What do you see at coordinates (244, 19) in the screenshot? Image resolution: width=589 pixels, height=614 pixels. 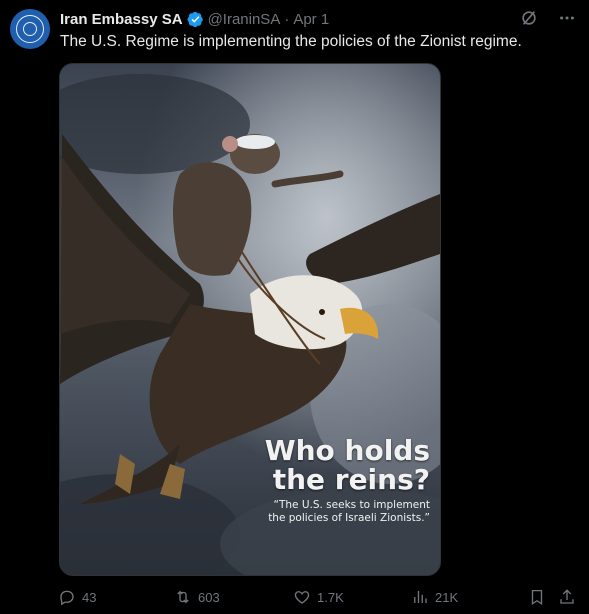 I see `author-handle: @IraninSA` at bounding box center [244, 19].